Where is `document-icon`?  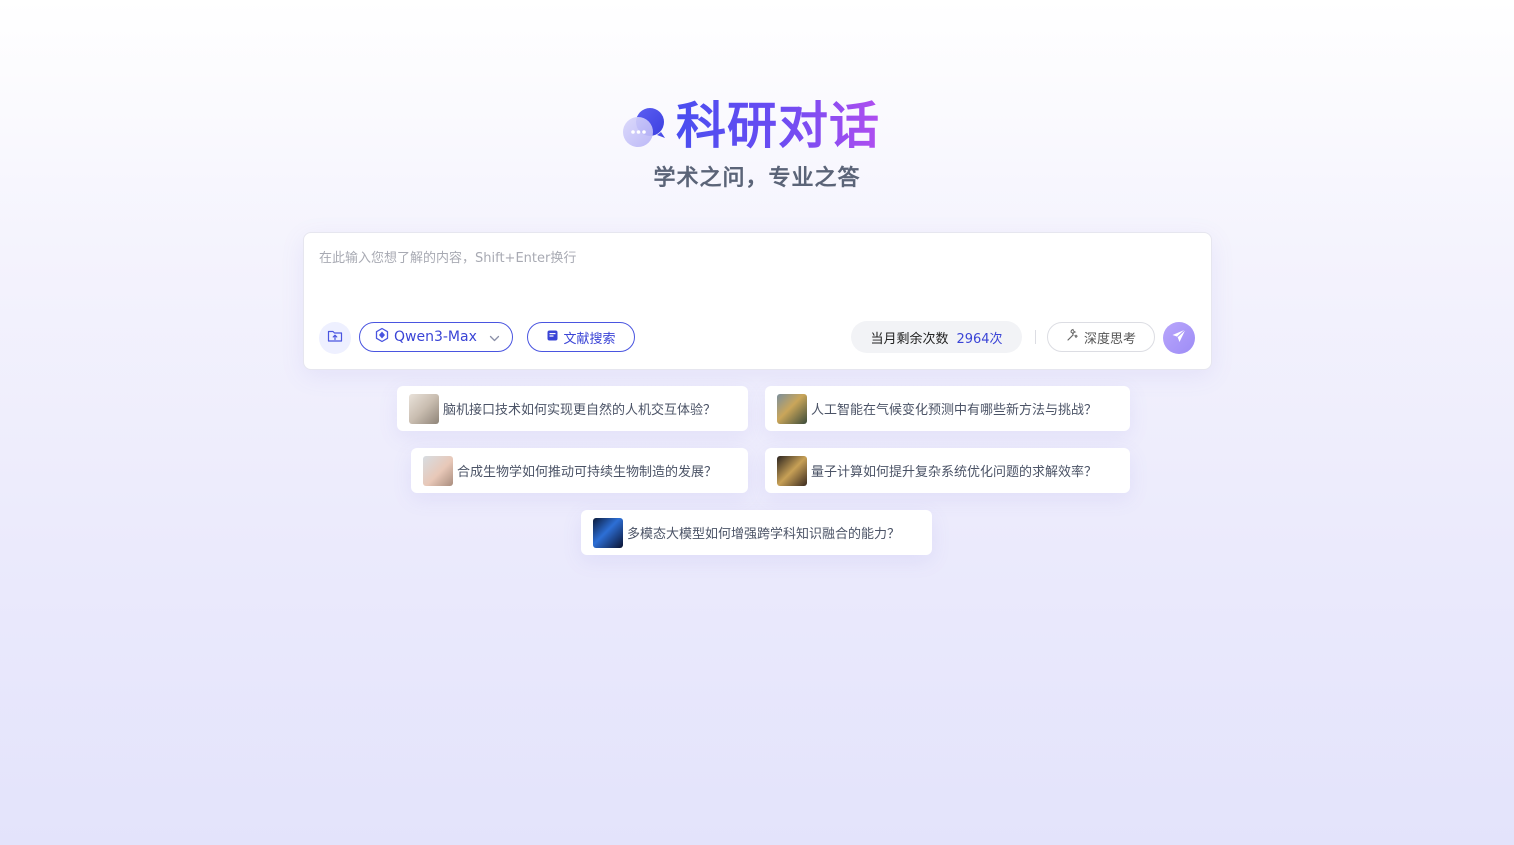
document-icon is located at coordinates (552, 337).